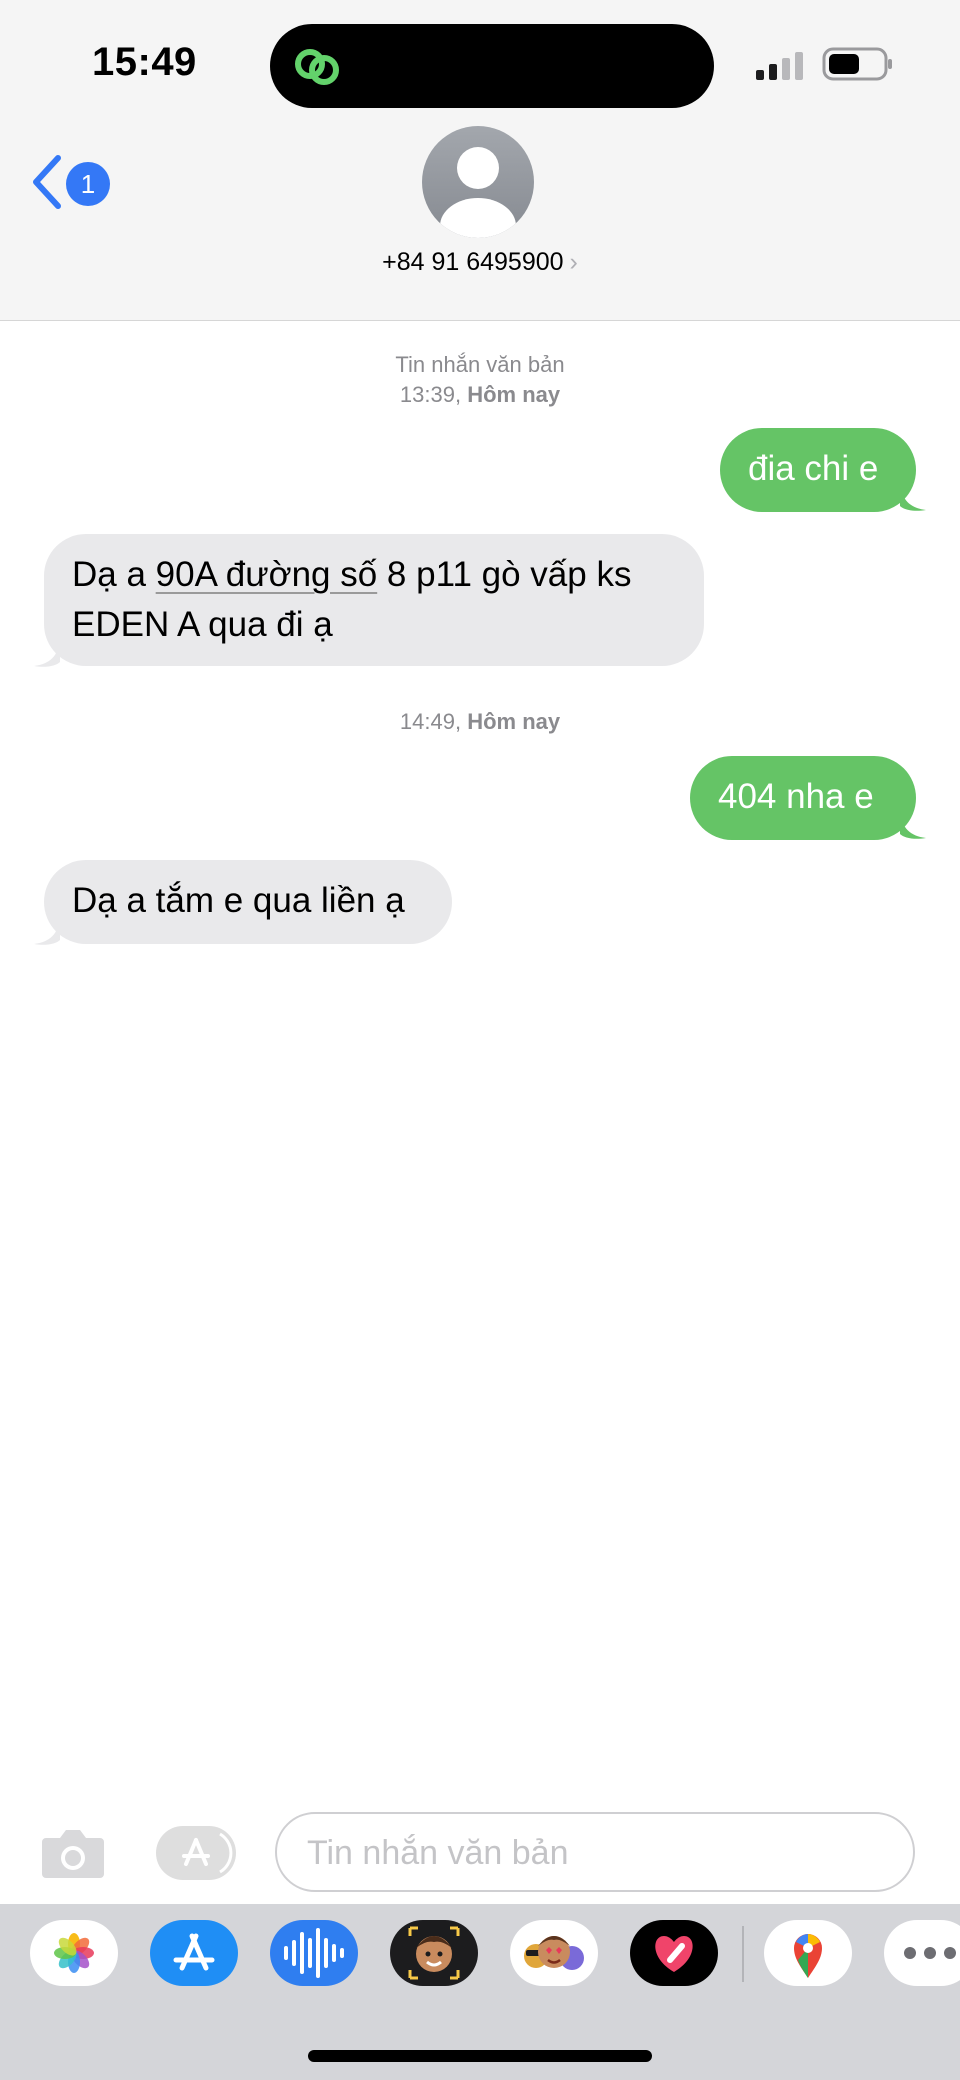 This screenshot has height=2080, width=960. Describe the element at coordinates (47, 182) in the screenshot. I see `chevron-left-icon` at that location.